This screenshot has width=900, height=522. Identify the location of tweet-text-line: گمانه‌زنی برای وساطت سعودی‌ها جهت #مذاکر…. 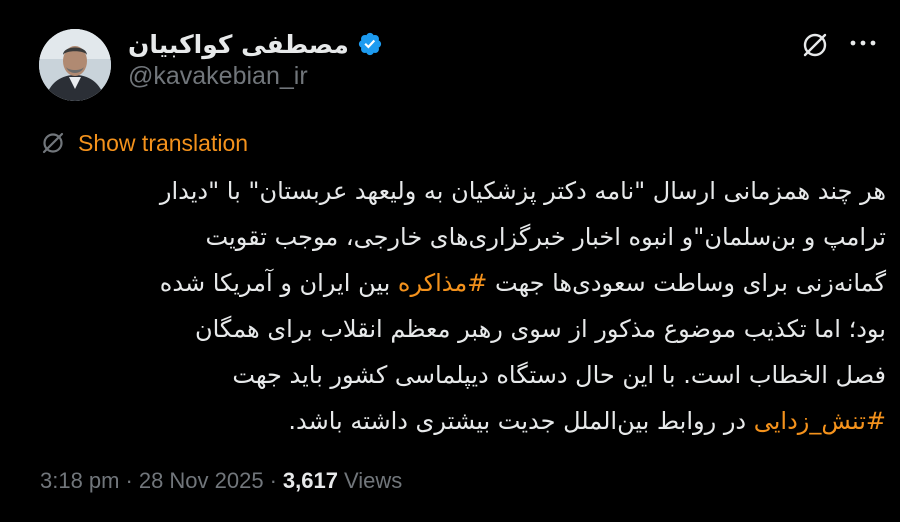
(463, 283).